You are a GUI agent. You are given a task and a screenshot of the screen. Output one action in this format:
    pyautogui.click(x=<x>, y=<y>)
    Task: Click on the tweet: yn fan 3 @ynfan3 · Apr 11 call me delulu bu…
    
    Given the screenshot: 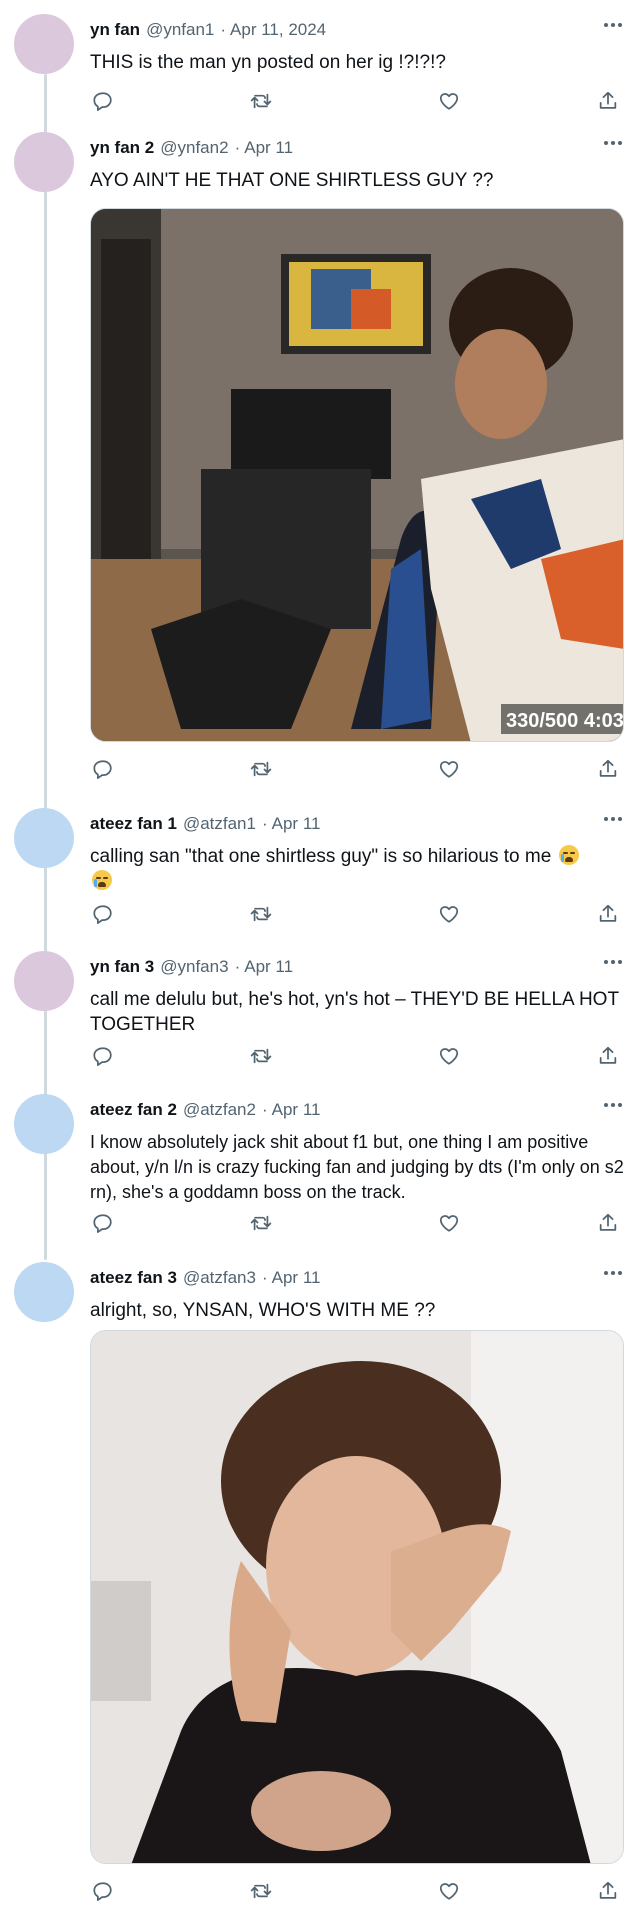 What is the action you would take?
    pyautogui.click(x=320, y=1011)
    